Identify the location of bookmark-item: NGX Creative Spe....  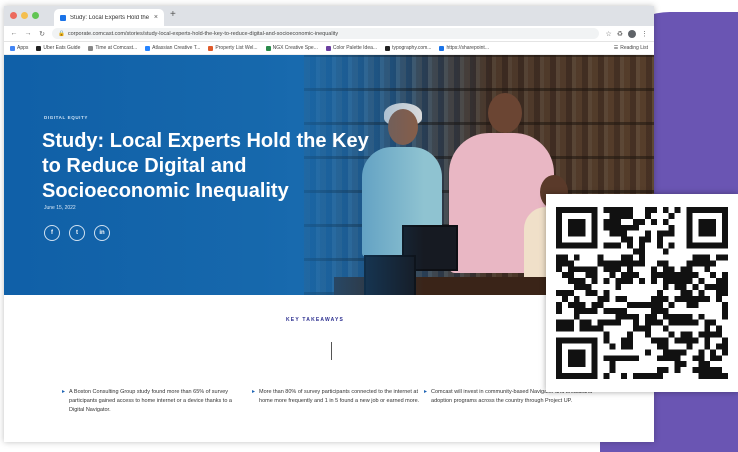
(291, 48).